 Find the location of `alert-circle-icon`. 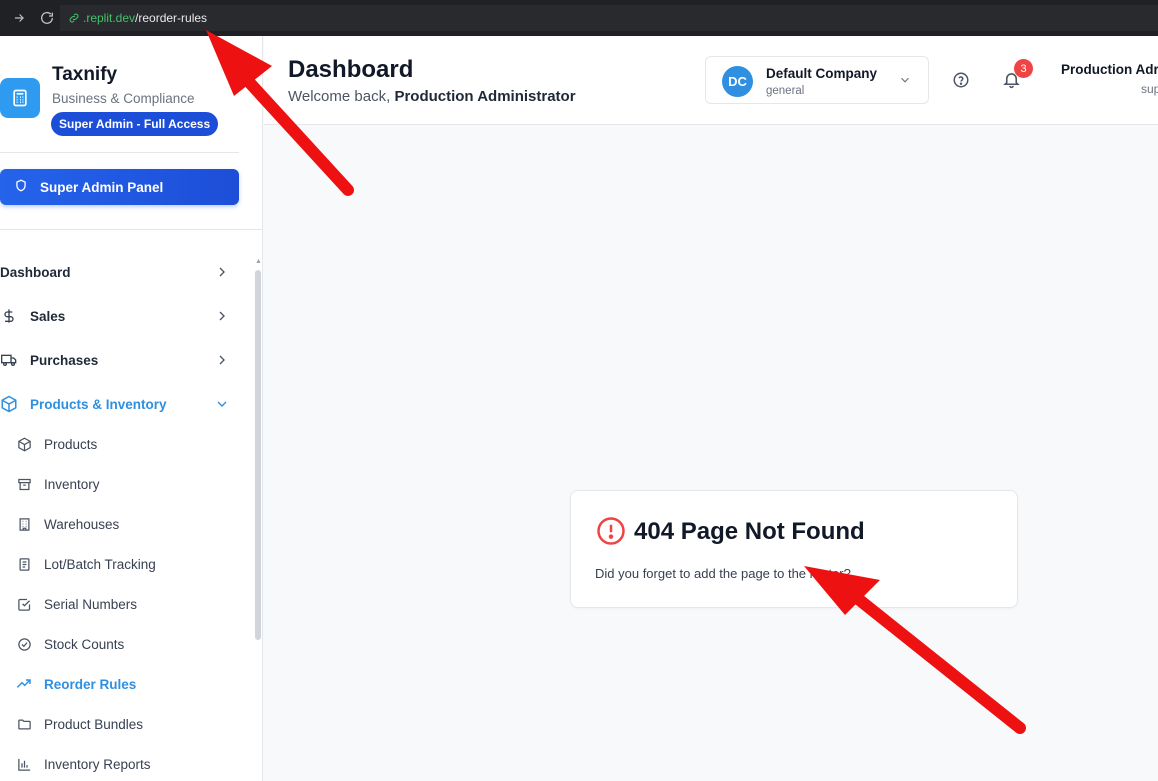

alert-circle-icon is located at coordinates (611, 531).